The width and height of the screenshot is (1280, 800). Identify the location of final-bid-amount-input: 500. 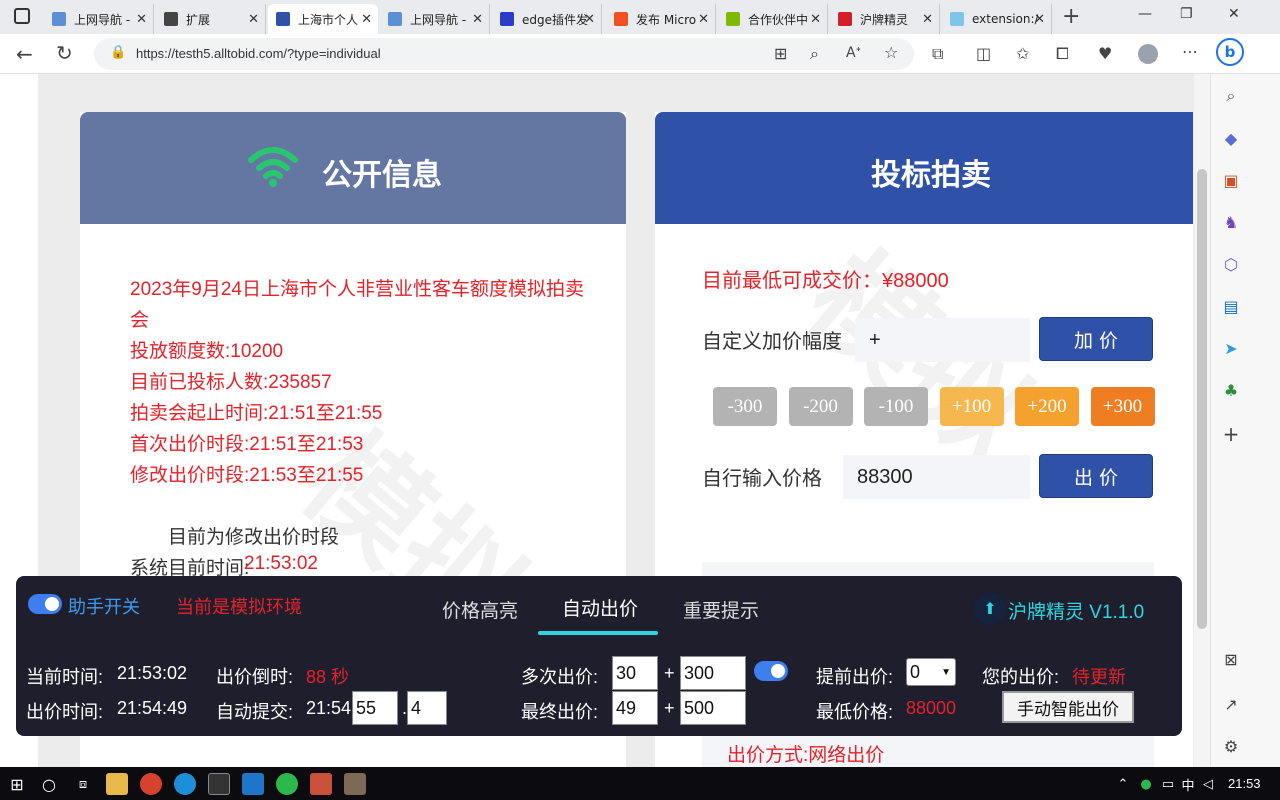
(713, 708).